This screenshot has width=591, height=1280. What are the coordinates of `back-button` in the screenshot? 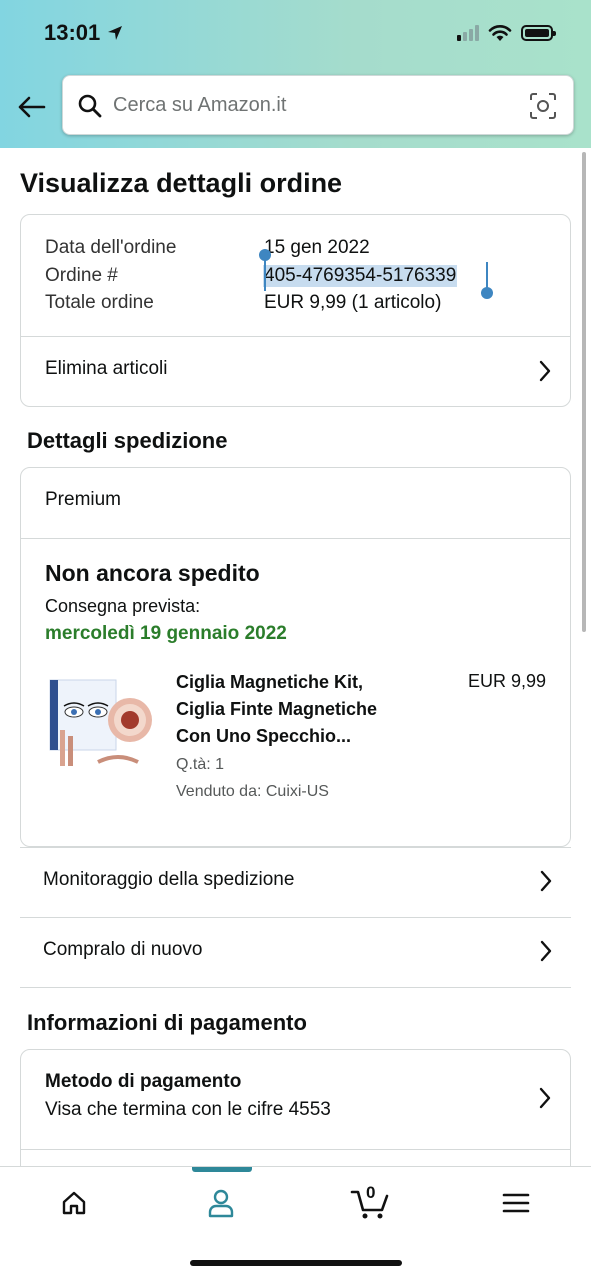 It's located at (31, 107).